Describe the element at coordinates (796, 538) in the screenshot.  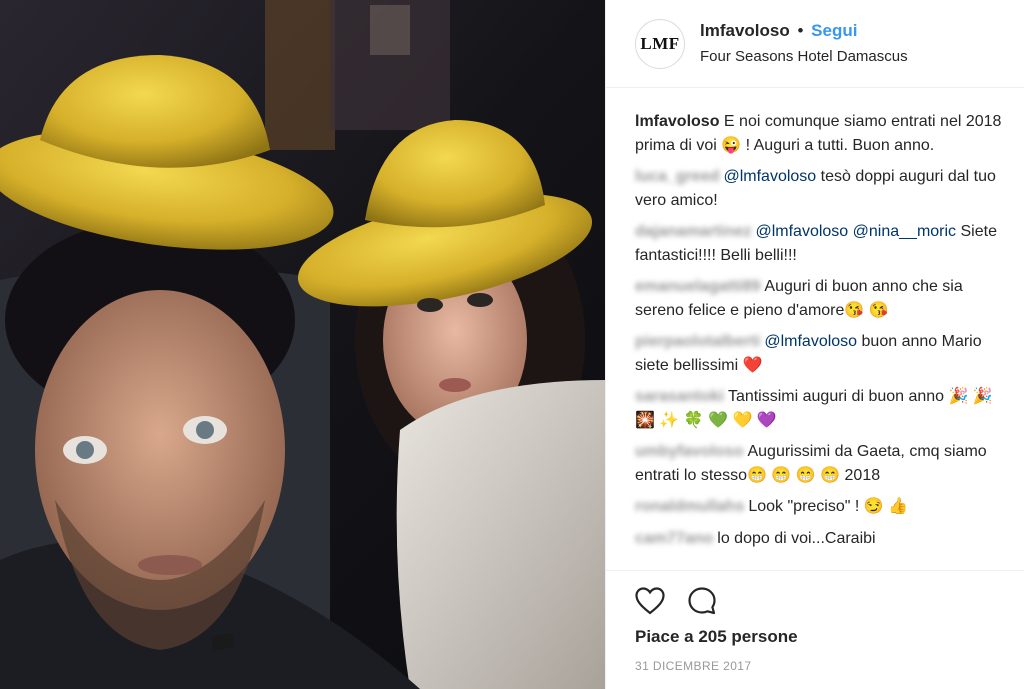
I see `comment-text: lo dopo di voi...Caraibi` at that location.